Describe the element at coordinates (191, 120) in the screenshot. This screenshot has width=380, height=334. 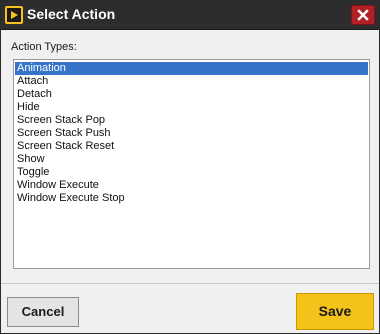
I see `list-item: Screen Stack Pop` at that location.